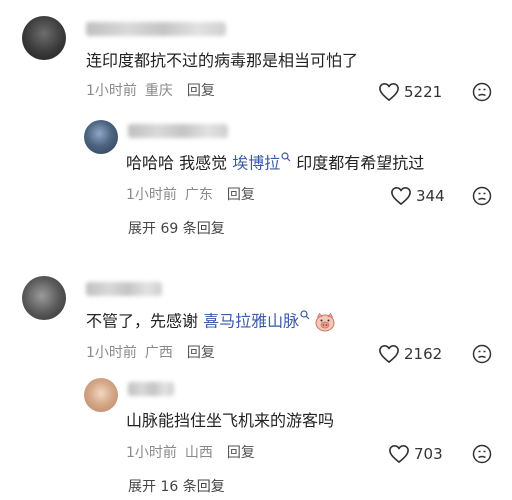 Image resolution: width=512 pixels, height=500 pixels. Describe the element at coordinates (222, 60) in the screenshot. I see `comment-text: 连印度都抗不过的病毒那是相当可怕了` at that location.